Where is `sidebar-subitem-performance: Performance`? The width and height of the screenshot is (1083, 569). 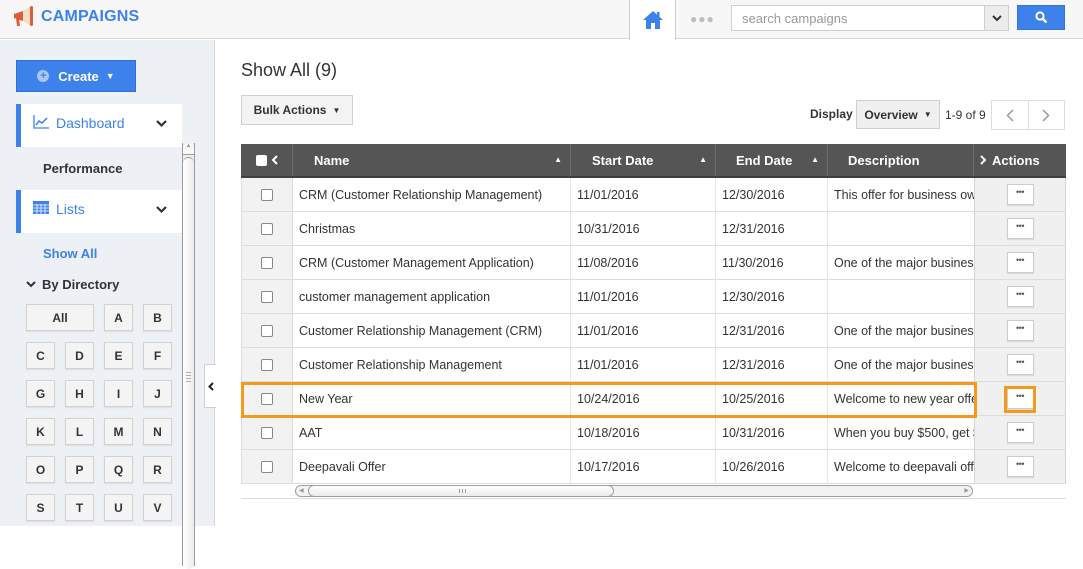 sidebar-subitem-performance: Performance is located at coordinates (82, 168).